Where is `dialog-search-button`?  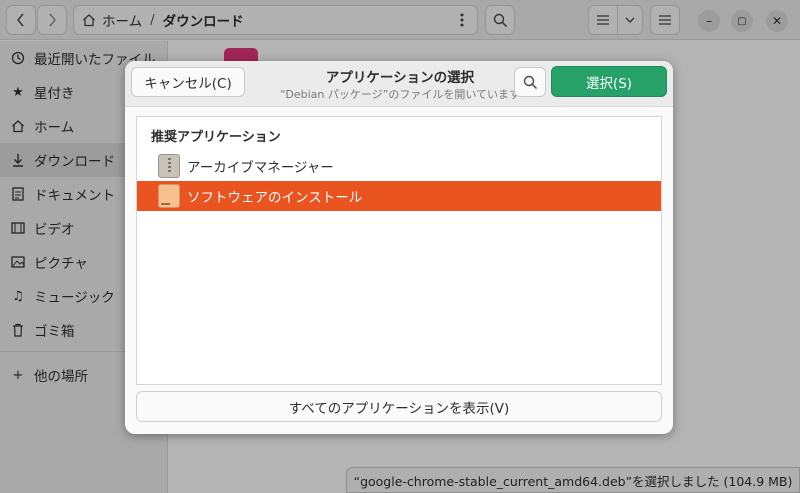 dialog-search-button is located at coordinates (530, 82).